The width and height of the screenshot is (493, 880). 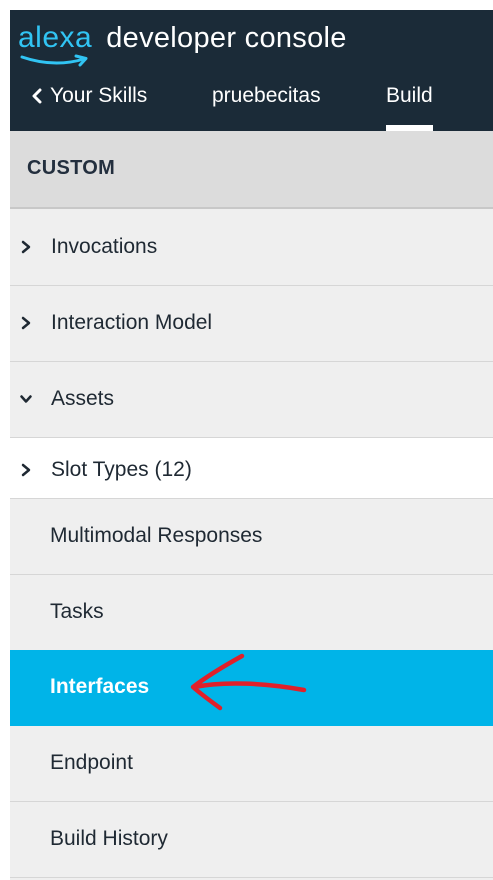 I want to click on chevron-down-icon, so click(x=26, y=399).